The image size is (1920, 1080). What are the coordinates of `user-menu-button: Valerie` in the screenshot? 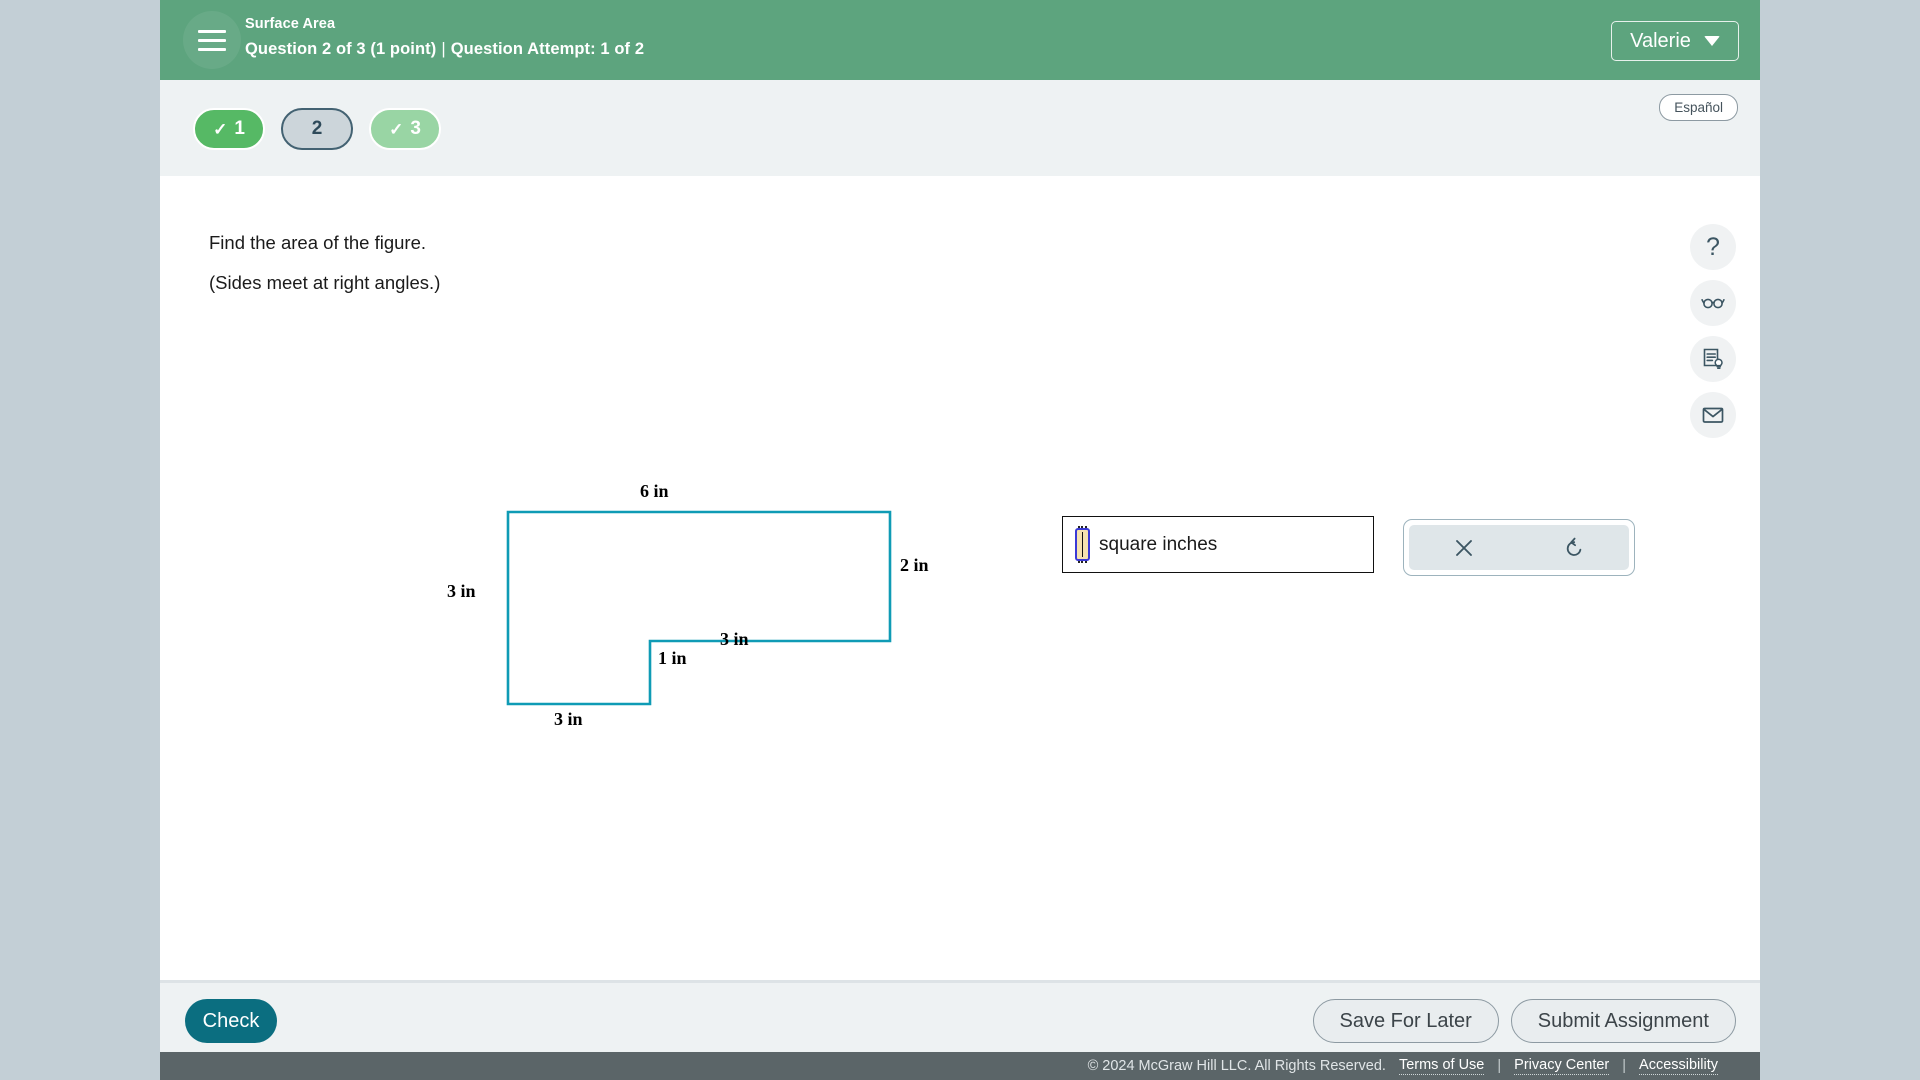 It's located at (1675, 41).